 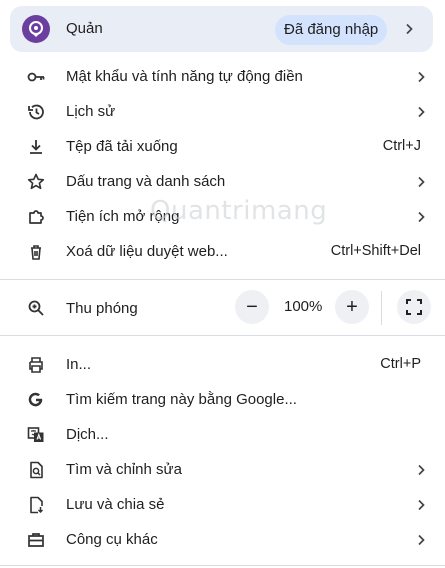 I want to click on star-icon, so click(x=36, y=181).